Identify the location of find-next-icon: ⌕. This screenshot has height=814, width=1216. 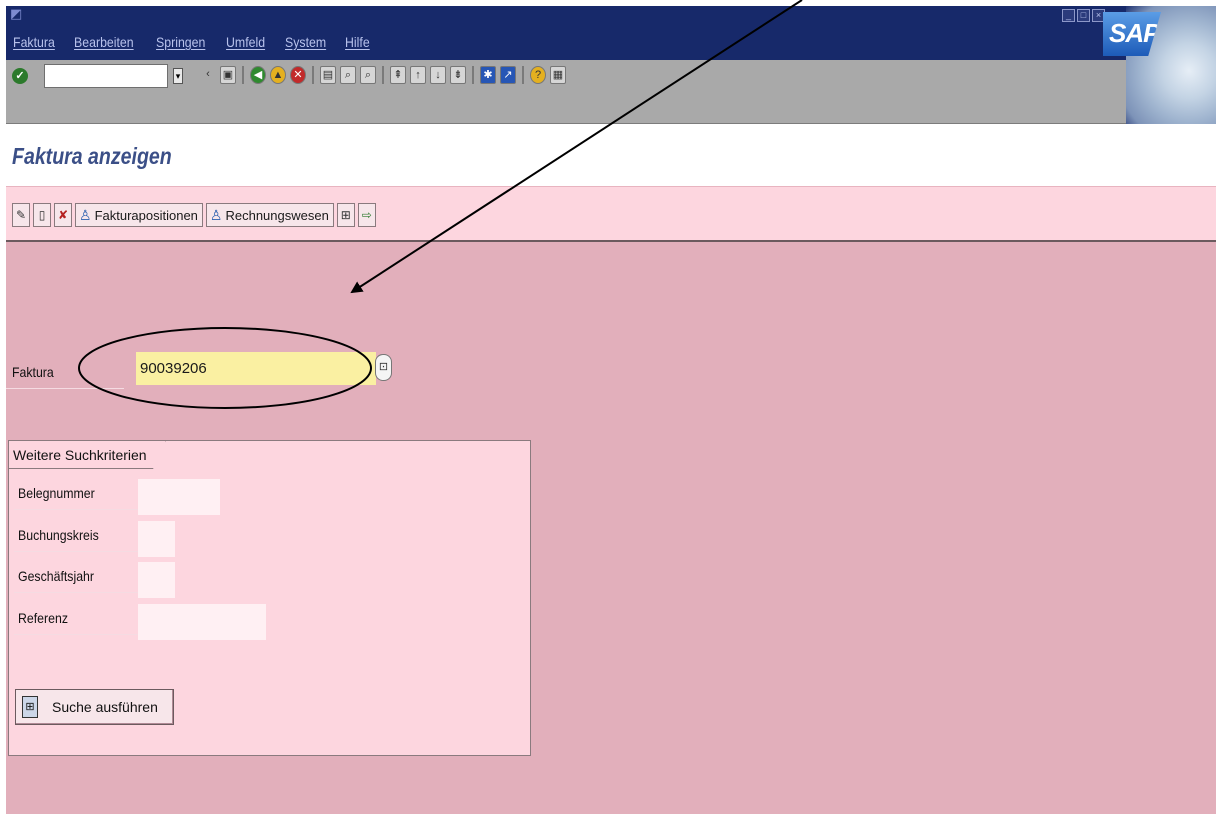
(368, 75).